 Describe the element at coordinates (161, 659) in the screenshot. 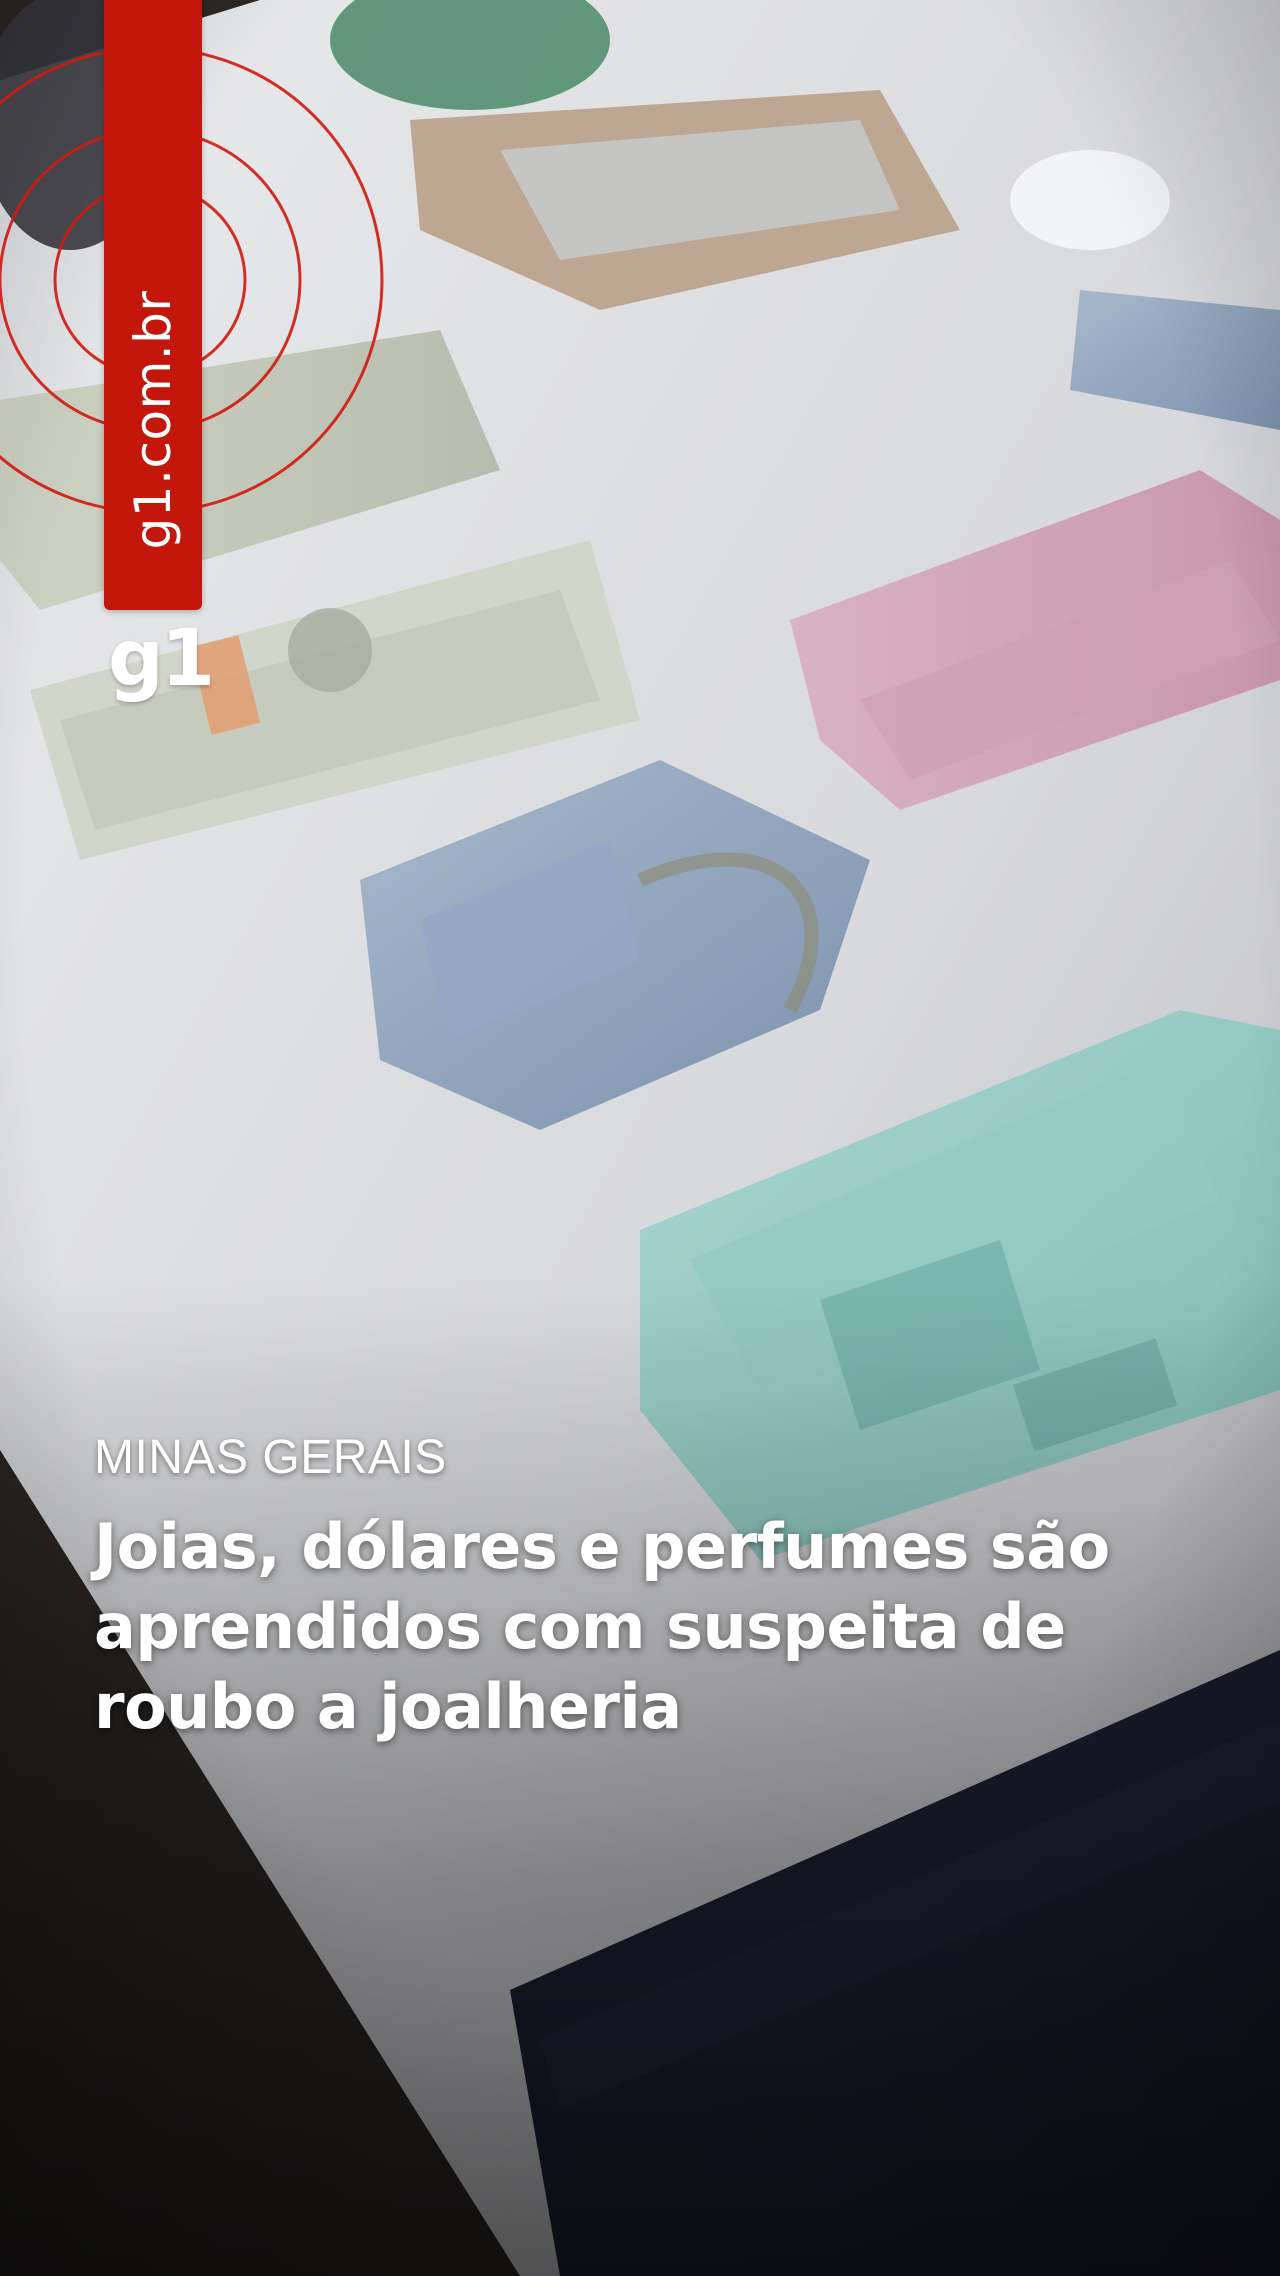

I see `g1-logo: g1` at that location.